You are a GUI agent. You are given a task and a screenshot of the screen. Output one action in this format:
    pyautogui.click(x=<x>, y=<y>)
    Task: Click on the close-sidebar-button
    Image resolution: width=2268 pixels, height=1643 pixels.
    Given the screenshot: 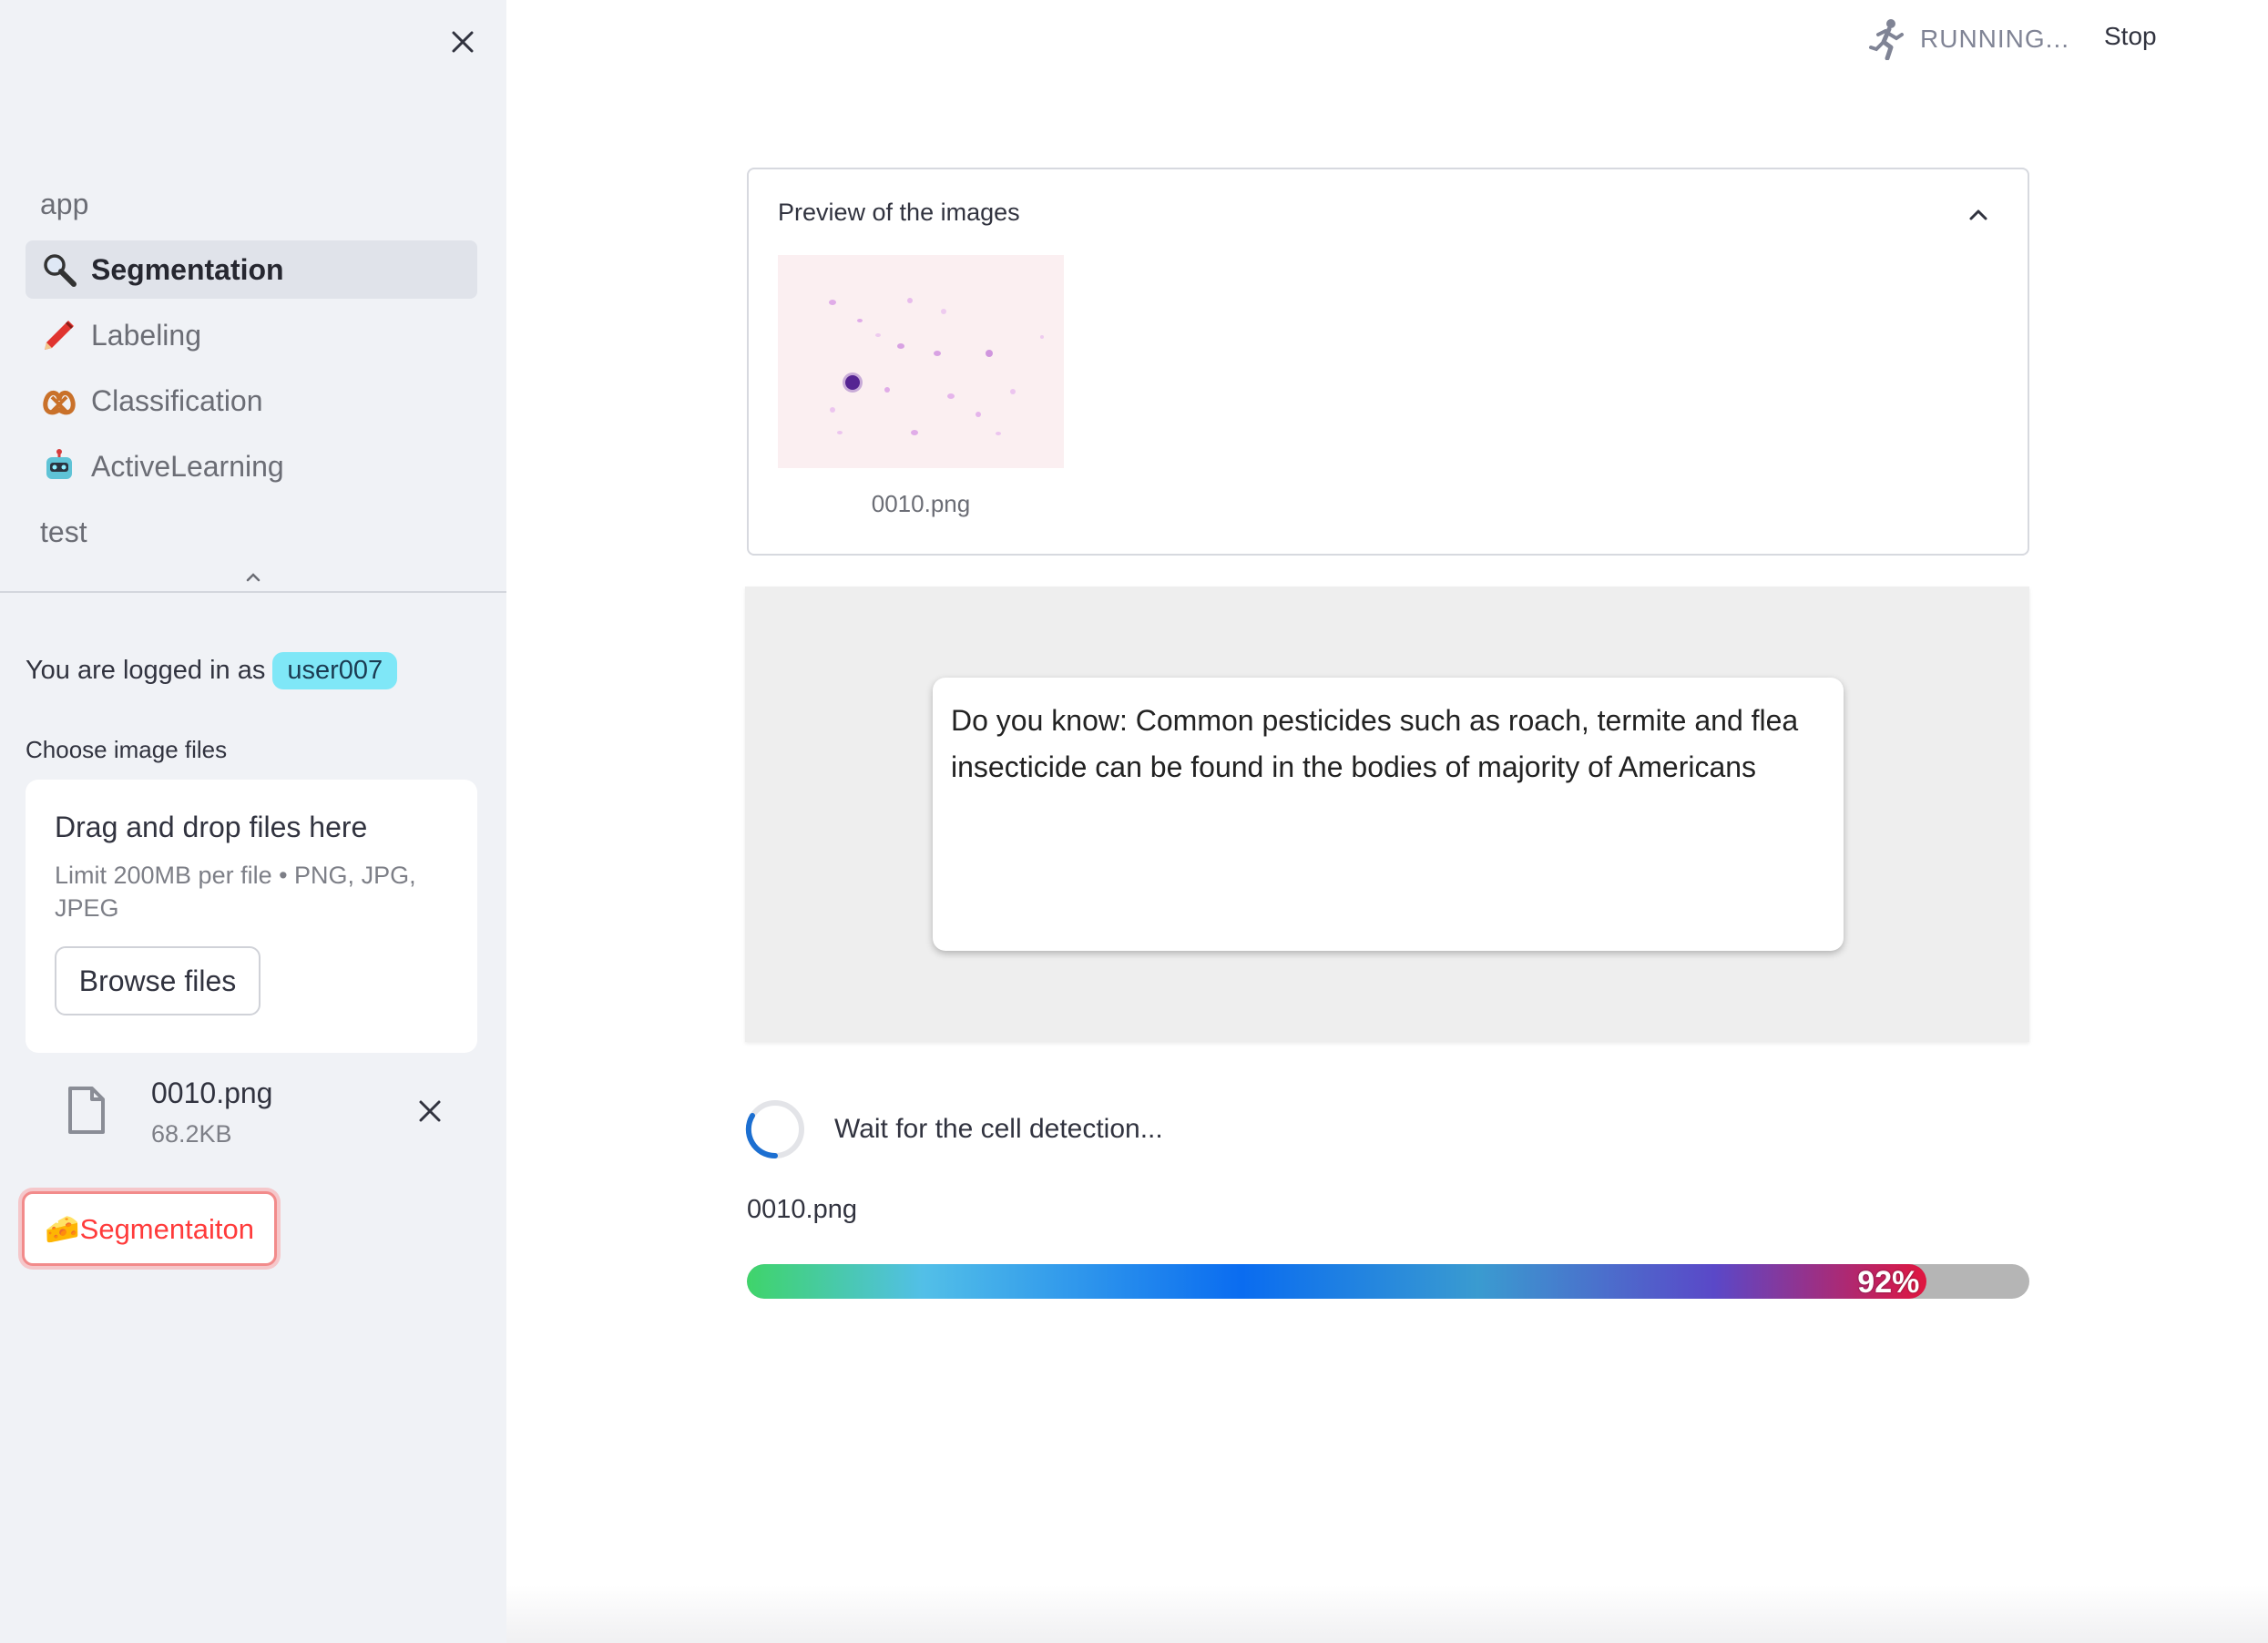 What is the action you would take?
    pyautogui.click(x=463, y=42)
    